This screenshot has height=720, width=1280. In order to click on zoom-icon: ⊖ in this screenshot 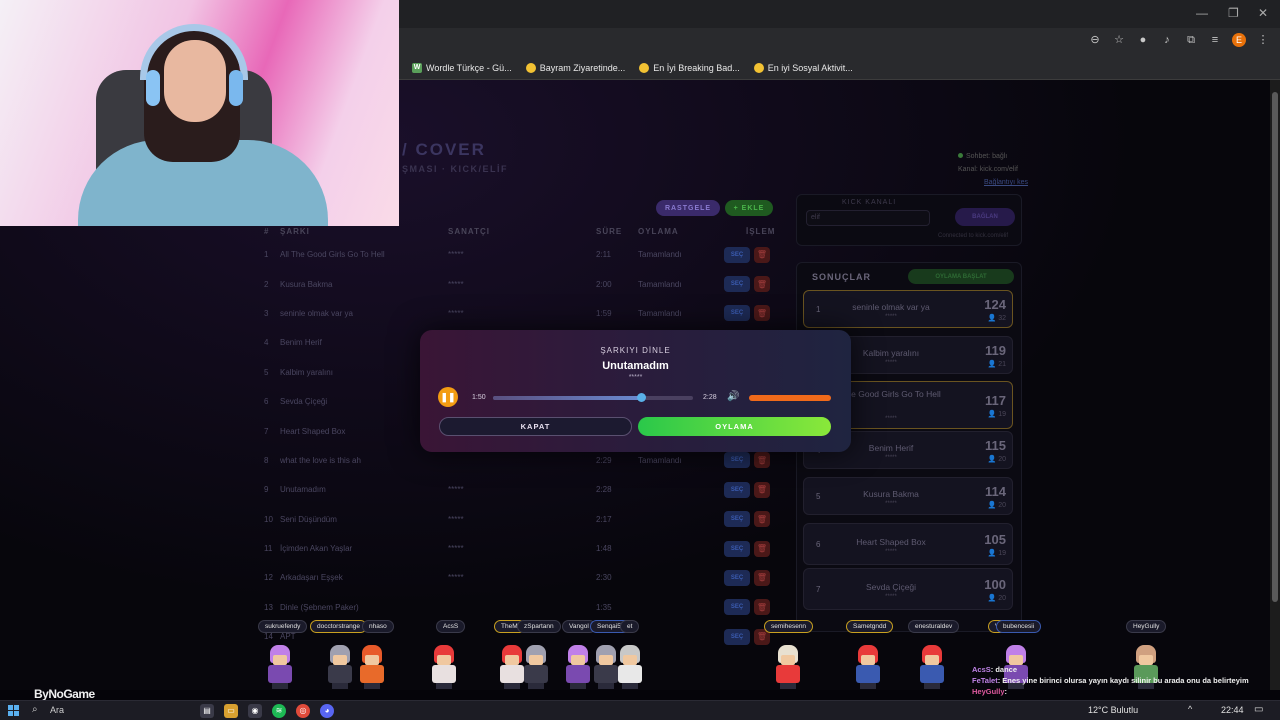, I will do `click(1095, 40)`.